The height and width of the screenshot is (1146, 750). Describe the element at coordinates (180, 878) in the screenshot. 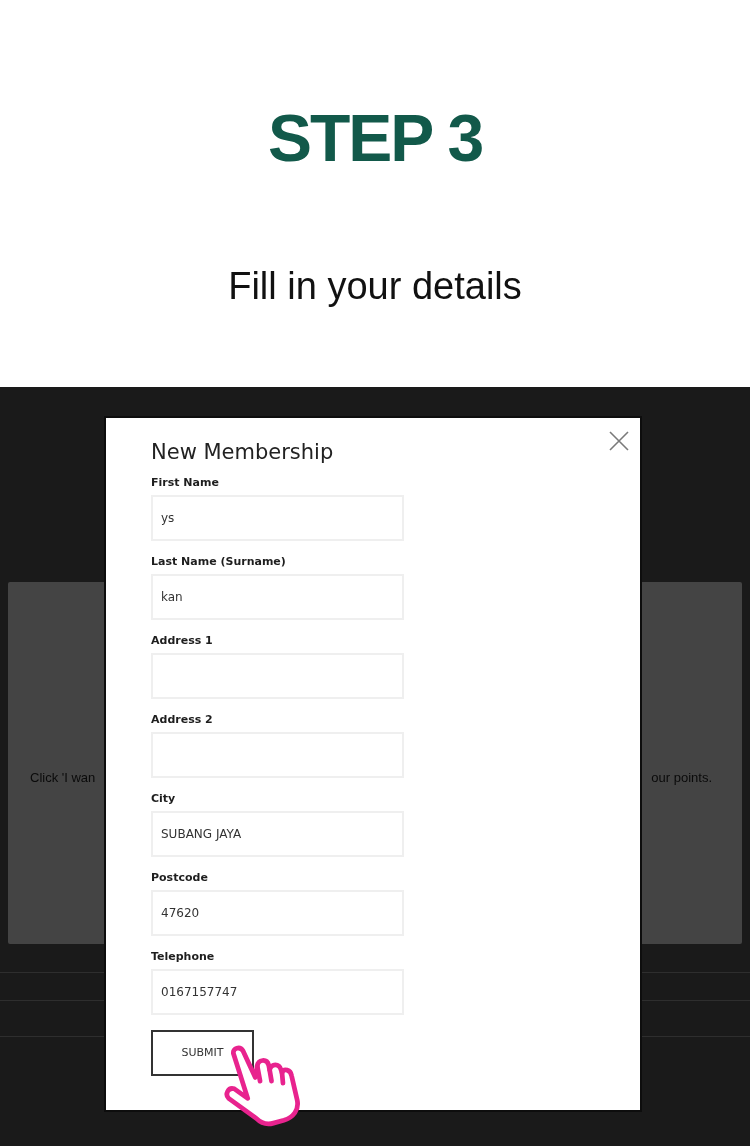

I see `field-label: Postcode` at that location.